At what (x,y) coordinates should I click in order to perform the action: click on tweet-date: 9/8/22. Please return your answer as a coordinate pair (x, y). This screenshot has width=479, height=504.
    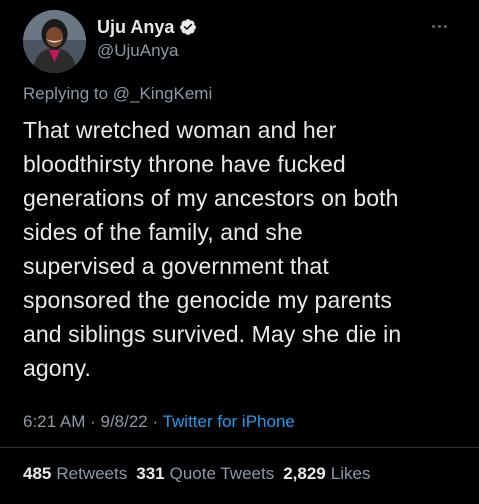
    Looking at the image, I should click on (124, 421).